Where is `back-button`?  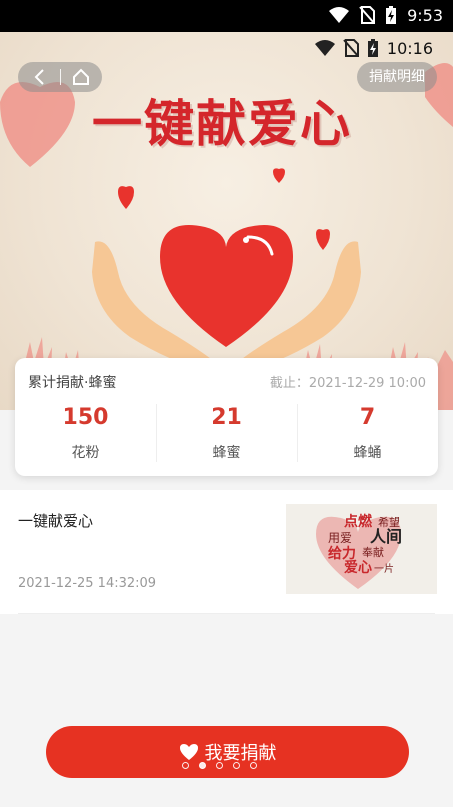 back-button is located at coordinates (39, 77).